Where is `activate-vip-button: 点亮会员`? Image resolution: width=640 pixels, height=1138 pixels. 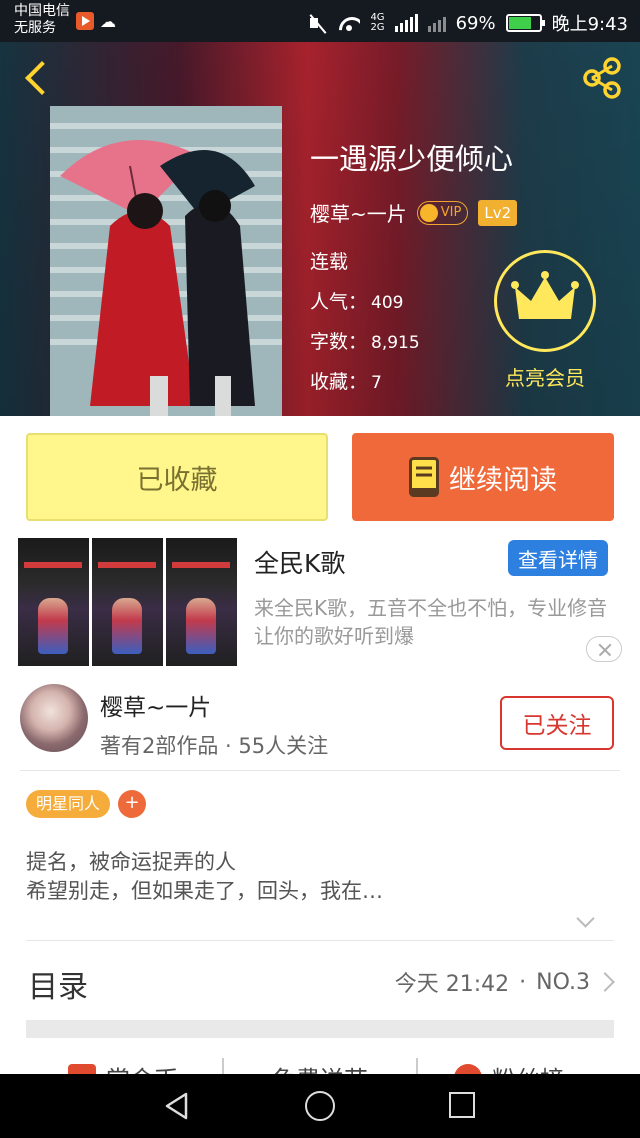
activate-vip-button: 点亮会员 is located at coordinates (545, 320).